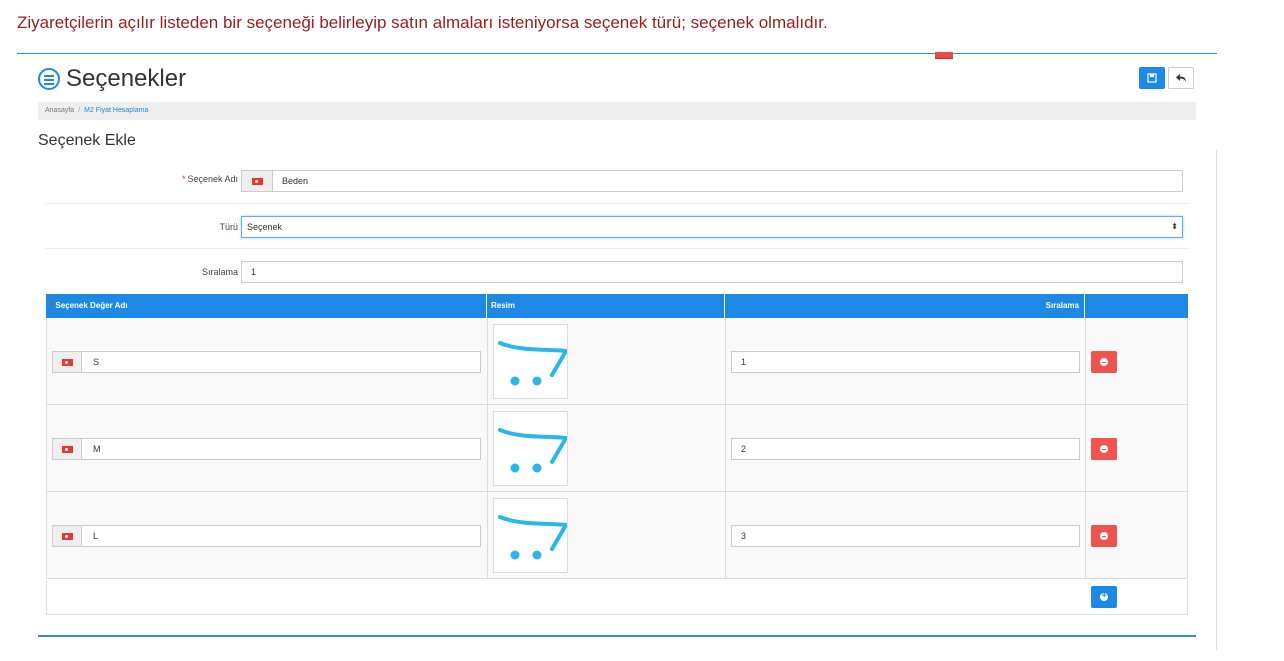 This screenshot has height=661, width=1284. I want to click on value-name-input: L, so click(266, 536).